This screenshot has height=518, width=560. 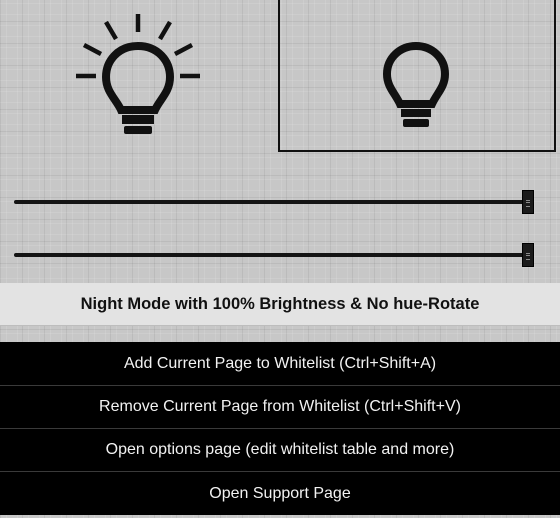 What do you see at coordinates (416, 84) in the screenshot?
I see `lightbulb-off-icon` at bounding box center [416, 84].